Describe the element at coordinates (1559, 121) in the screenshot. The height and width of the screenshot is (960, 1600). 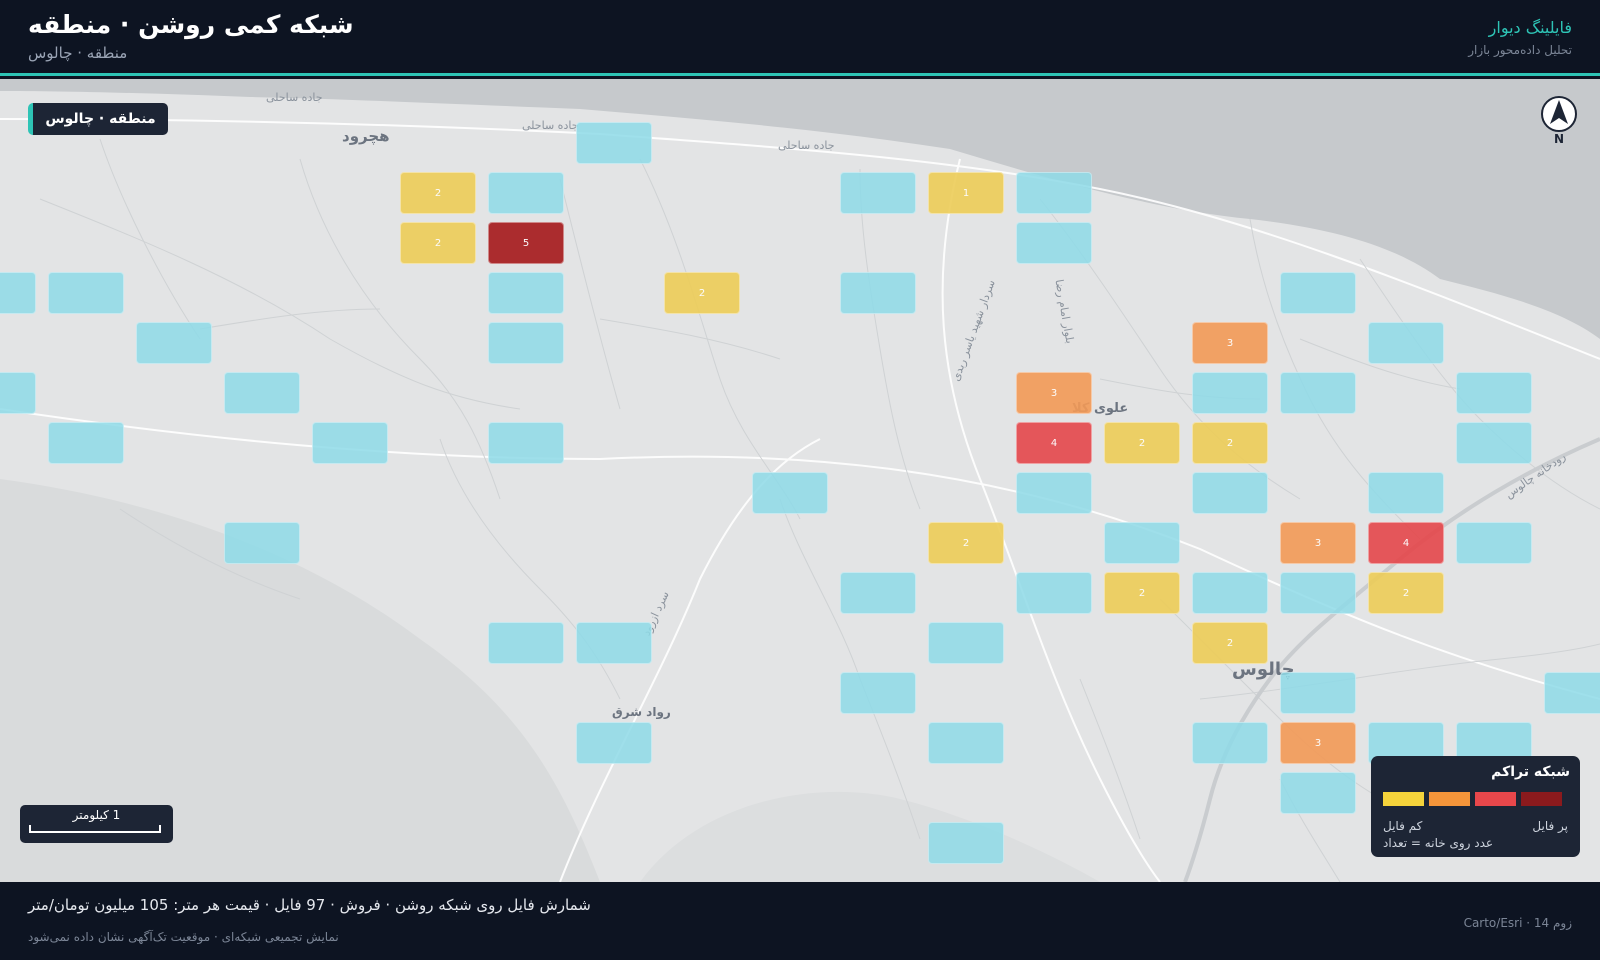
I see `north-arrow: N` at that location.